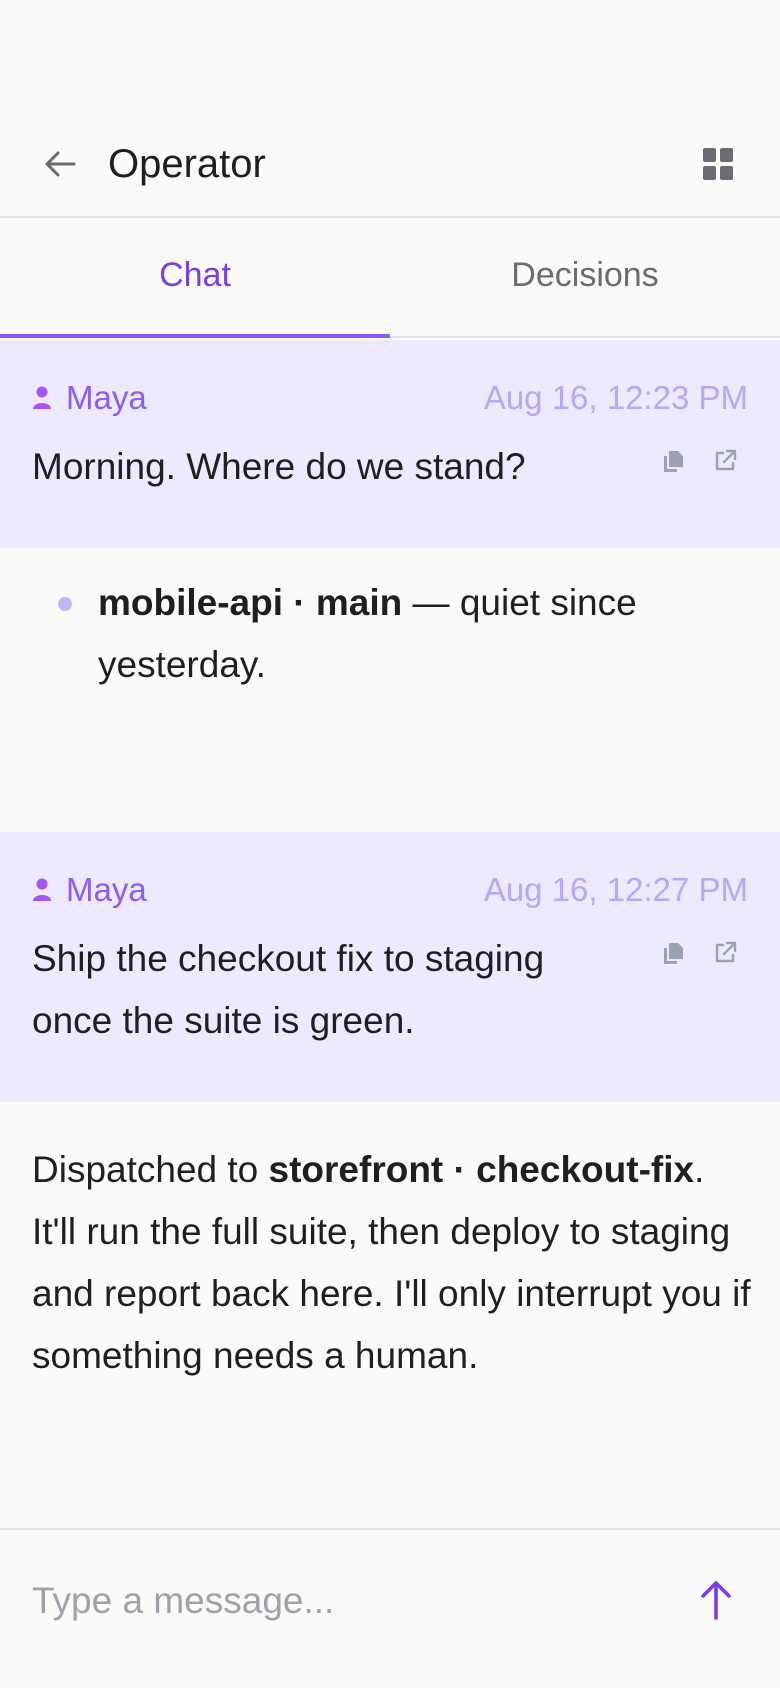 Image resolution: width=780 pixels, height=1688 pixels. Describe the element at coordinates (279, 466) in the screenshot. I see `message-text: Morning. Where do we stand?` at that location.